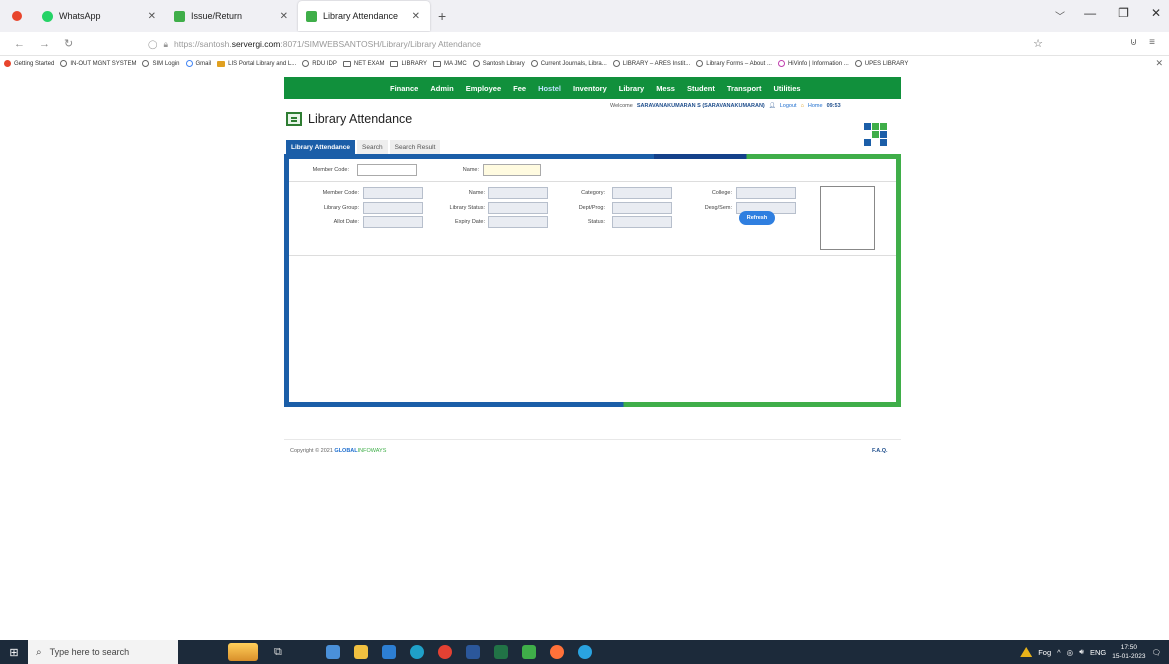 This screenshot has height=664, width=1169. What do you see at coordinates (512, 170) in the screenshot?
I see `name-input` at bounding box center [512, 170].